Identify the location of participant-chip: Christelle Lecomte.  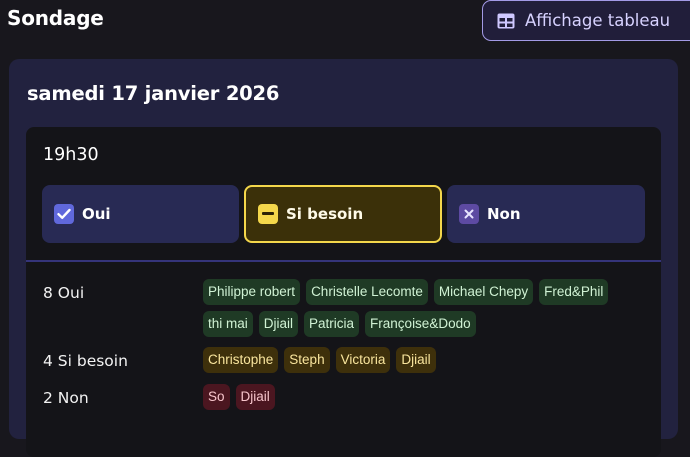
(367, 292).